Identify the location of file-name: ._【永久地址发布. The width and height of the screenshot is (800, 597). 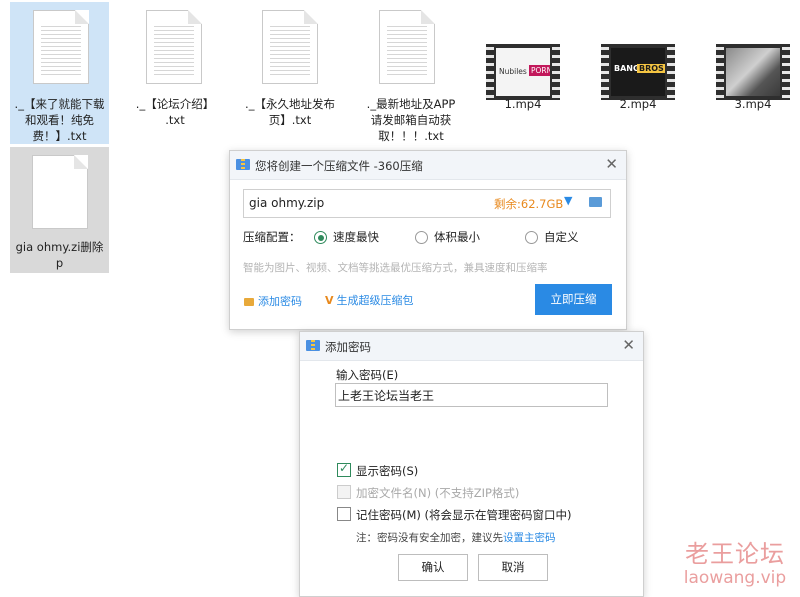
(290, 104).